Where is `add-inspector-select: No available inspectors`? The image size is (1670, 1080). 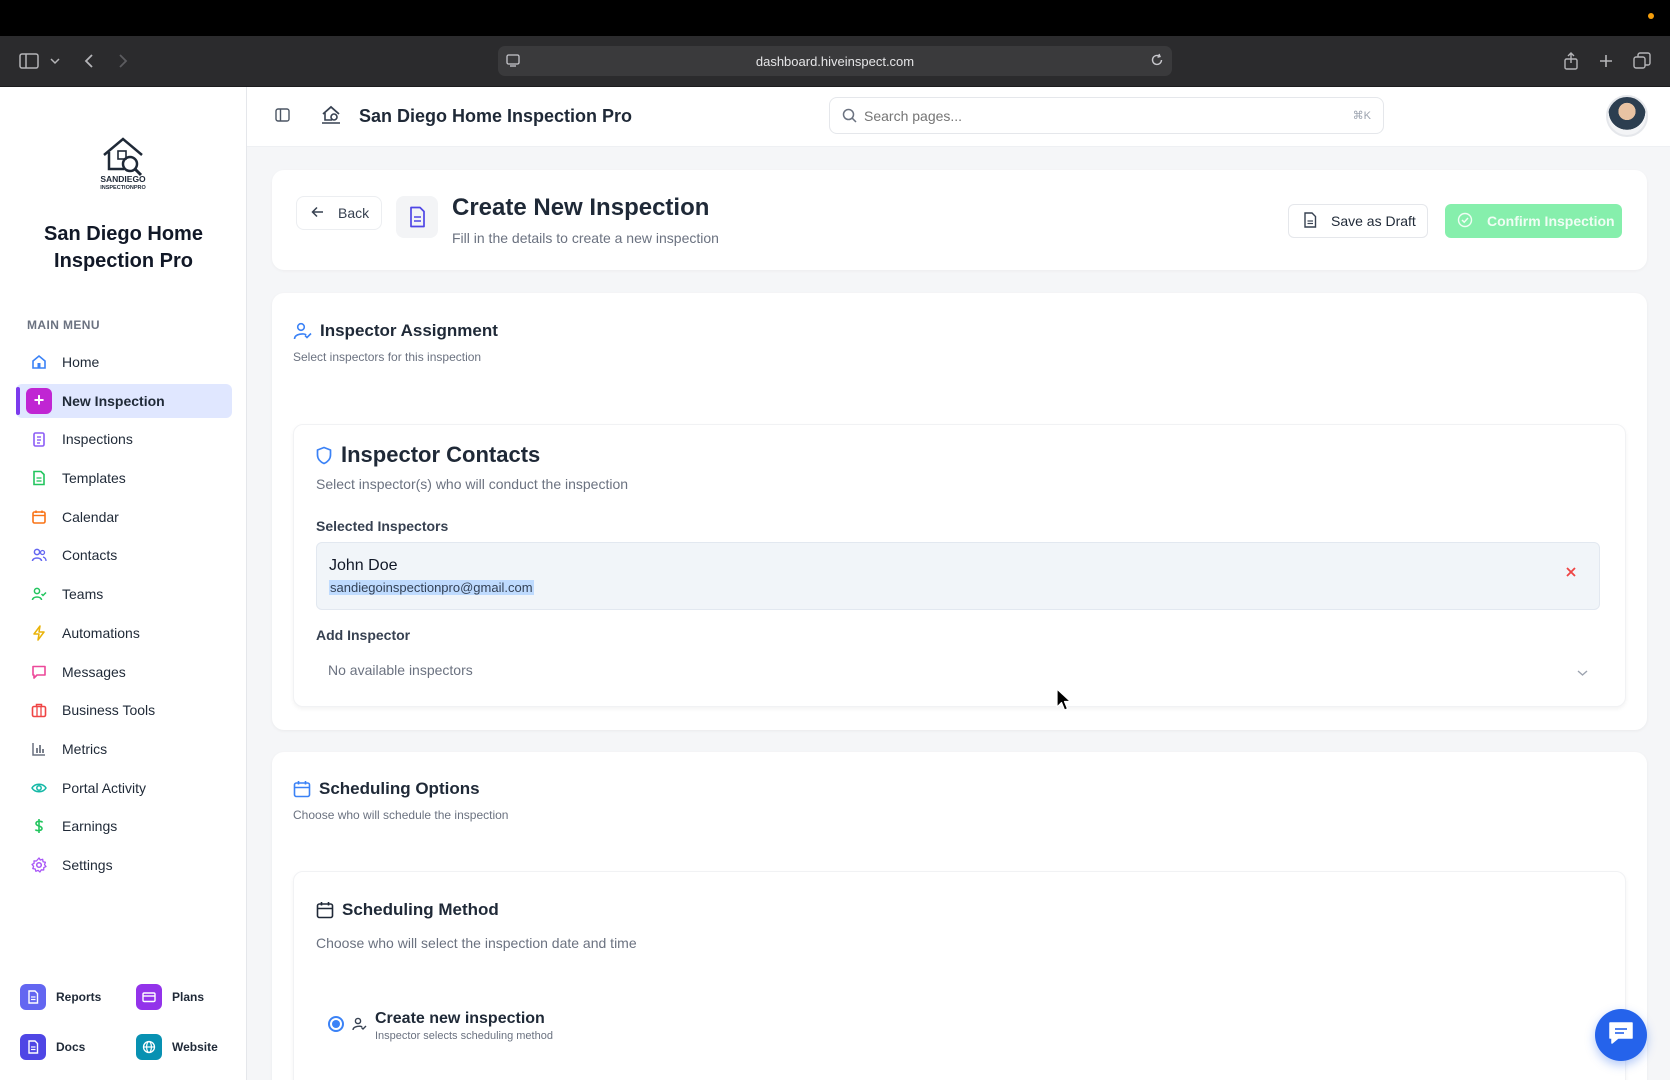
add-inspector-select: No available inspectors is located at coordinates (958, 670).